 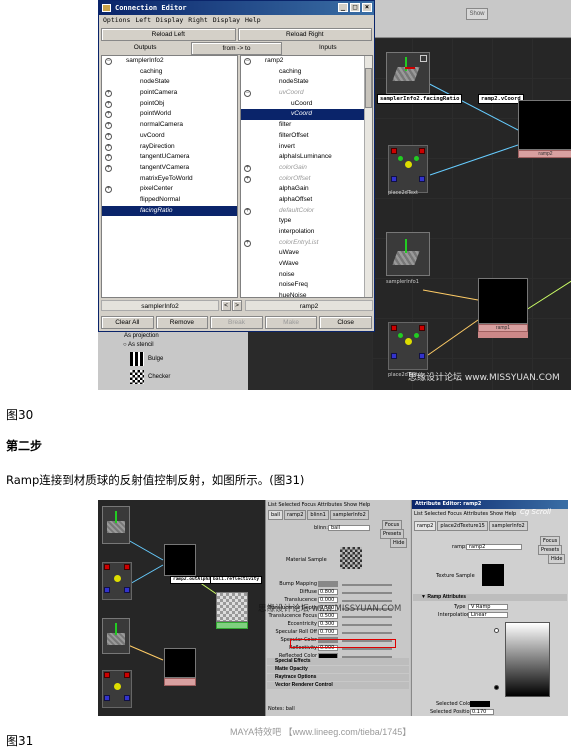 What do you see at coordinates (169, 136) in the screenshot?
I see `left-item: + uvCoord` at bounding box center [169, 136].